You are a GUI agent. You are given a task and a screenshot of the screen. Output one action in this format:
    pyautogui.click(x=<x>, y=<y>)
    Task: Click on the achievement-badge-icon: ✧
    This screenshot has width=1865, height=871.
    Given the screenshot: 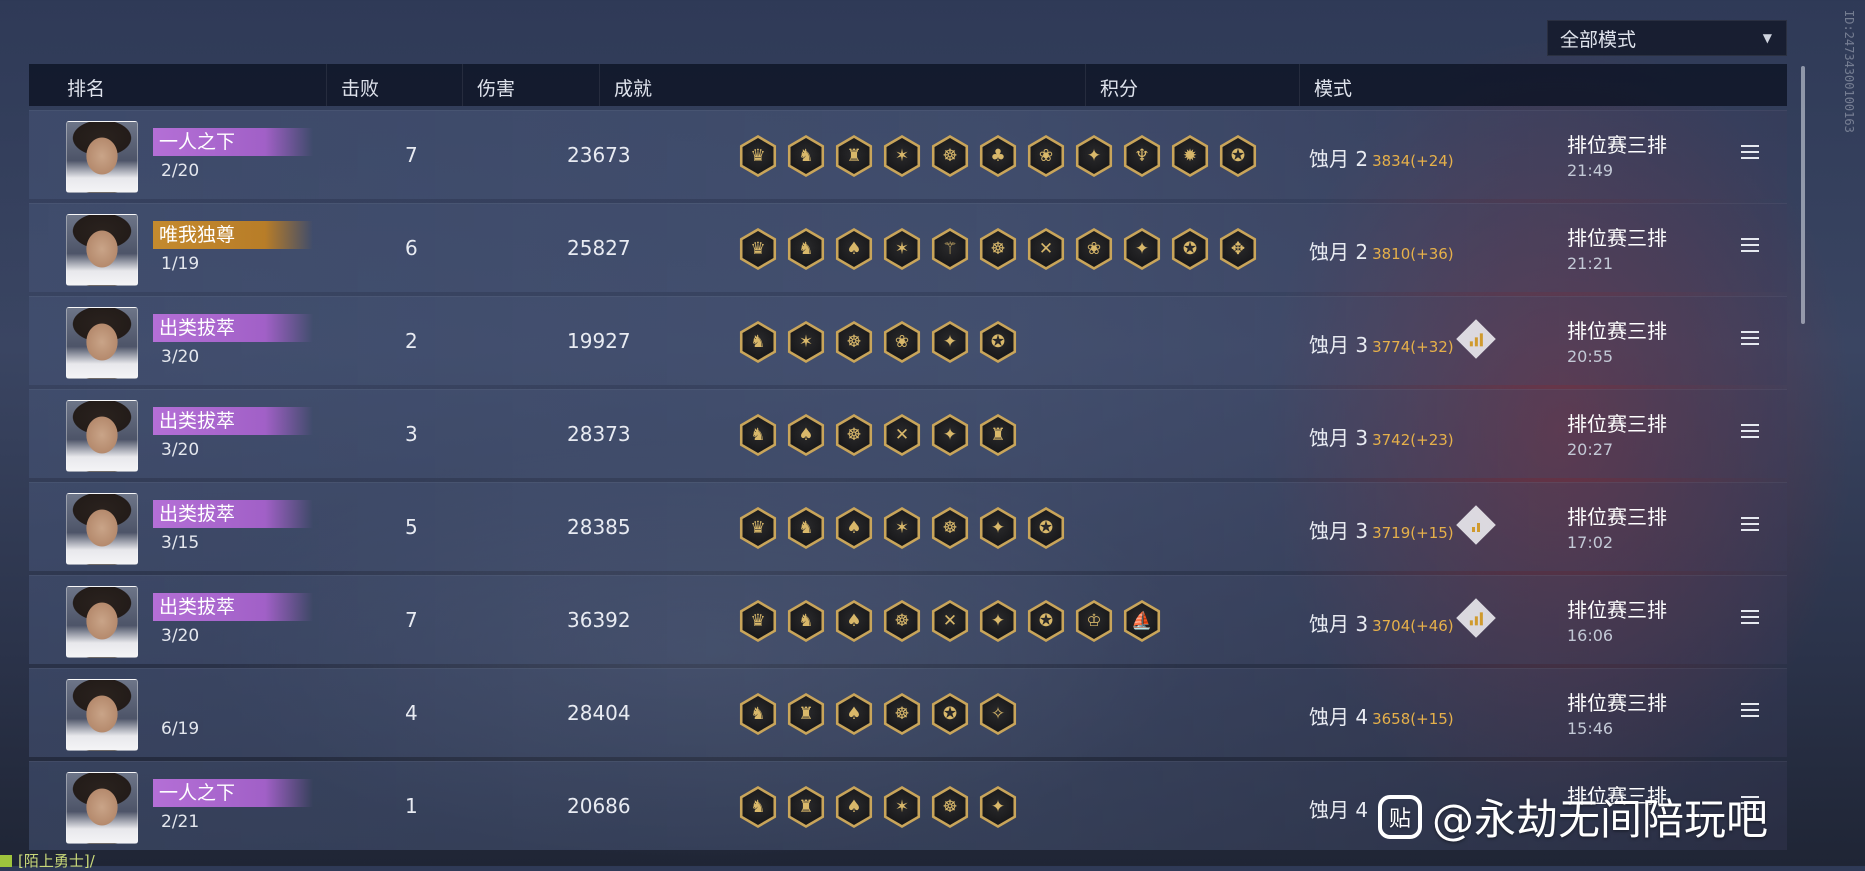 What is the action you would take?
    pyautogui.click(x=998, y=714)
    